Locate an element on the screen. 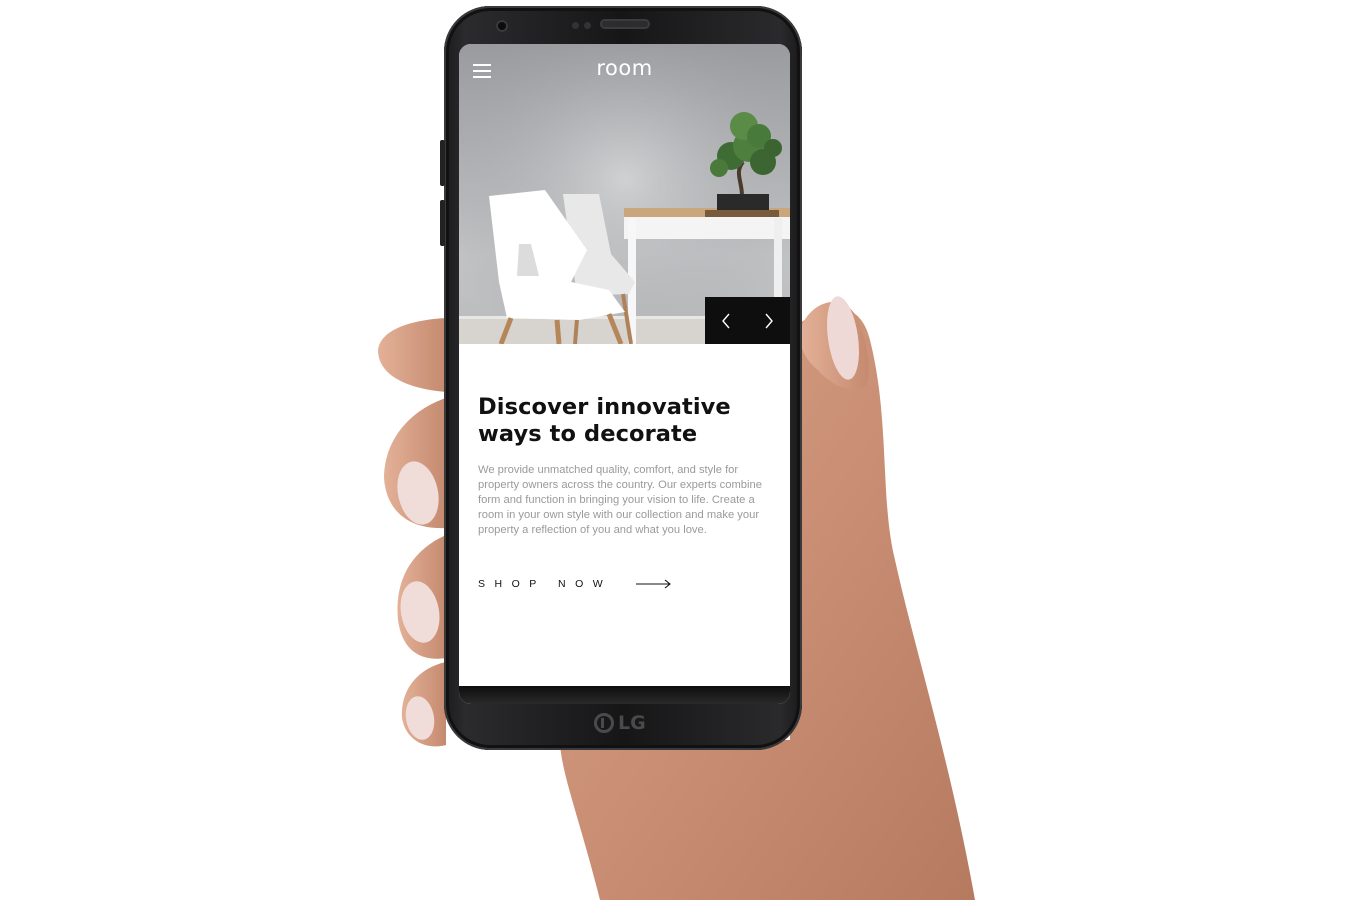 The height and width of the screenshot is (900, 1350). headline-line-1: Discover innovative is located at coordinates (604, 407).